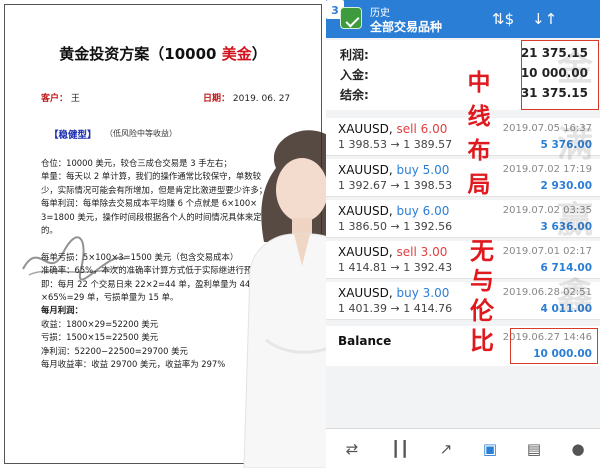 The height and width of the screenshot is (468, 600). Describe the element at coordinates (100, 337) in the screenshot. I see `document-line: 亏损：1500×15=22500 美元` at that location.